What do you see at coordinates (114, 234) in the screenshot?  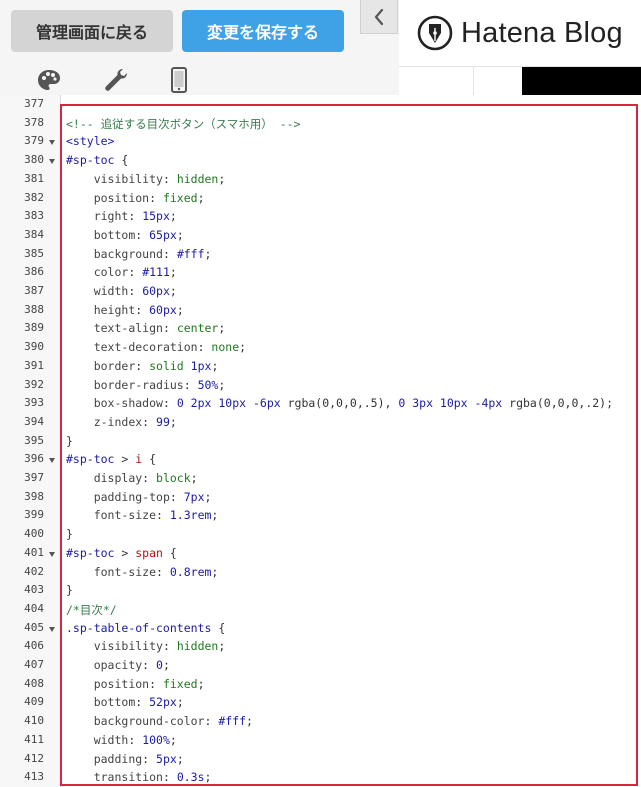 I see `code-token: bottom` at bounding box center [114, 234].